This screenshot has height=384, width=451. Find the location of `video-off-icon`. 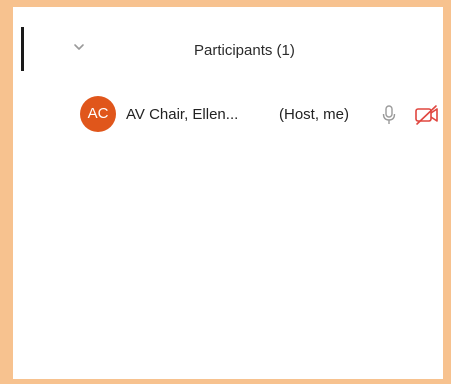

video-off-icon is located at coordinates (427, 115).